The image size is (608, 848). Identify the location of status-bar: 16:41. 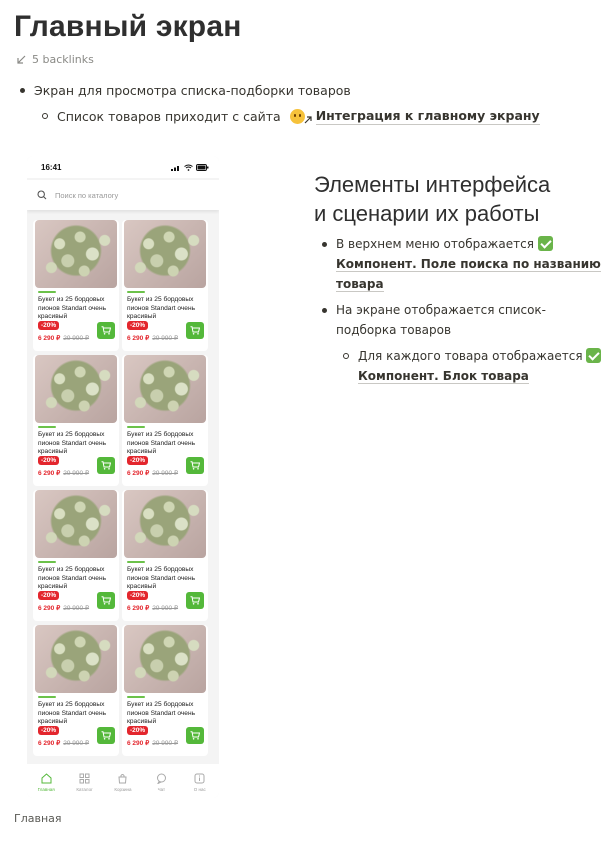
(123, 167).